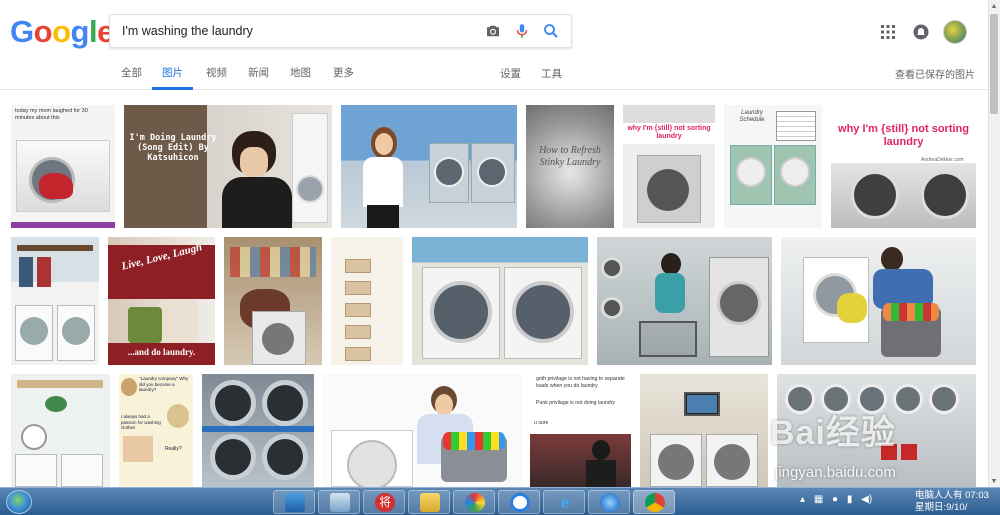 This screenshot has width=1000, height=515. I want to click on camera-icon, so click(493, 31).